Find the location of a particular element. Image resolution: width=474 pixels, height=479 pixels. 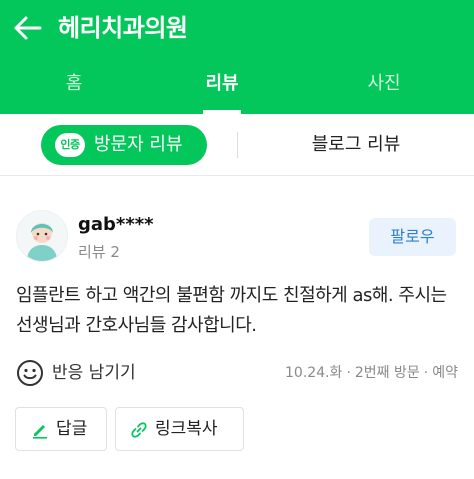

page-title: 헤리치과의원 is located at coordinates (123, 28).